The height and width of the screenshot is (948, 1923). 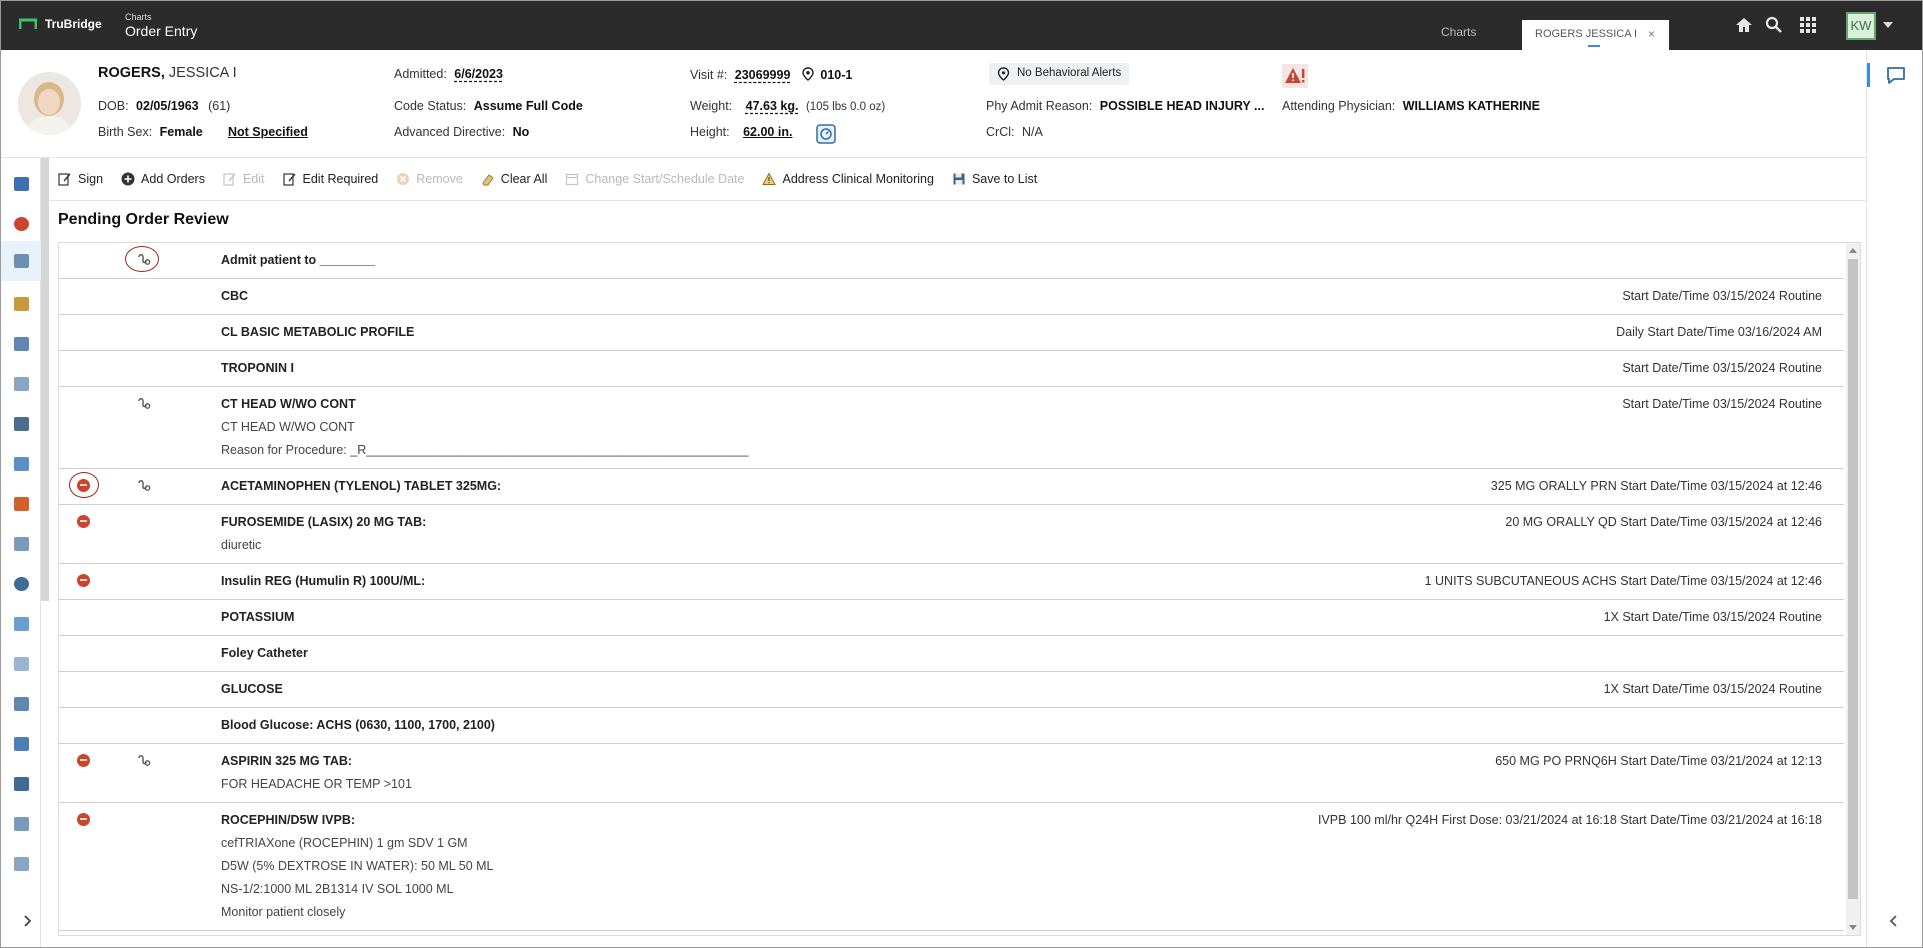 What do you see at coordinates (772, 106) in the screenshot?
I see `weight-value: 47.63 kg.` at bounding box center [772, 106].